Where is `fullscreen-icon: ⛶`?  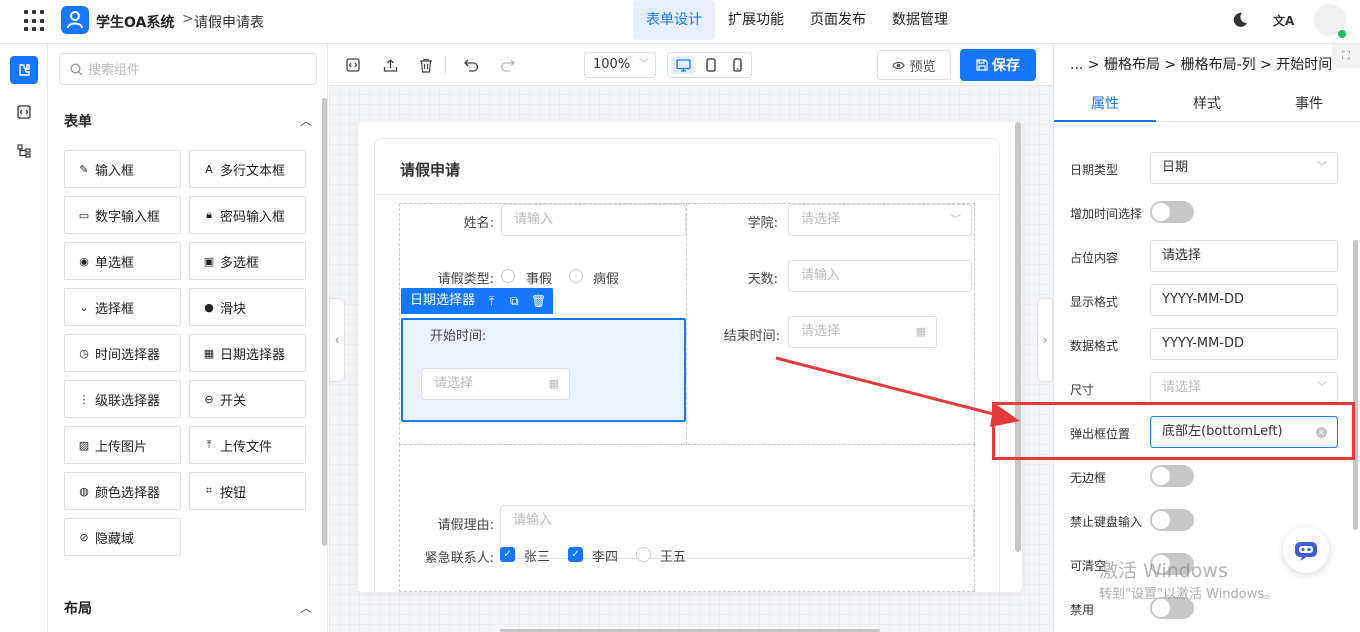
fullscreen-icon: ⛶ is located at coordinates (1346, 56).